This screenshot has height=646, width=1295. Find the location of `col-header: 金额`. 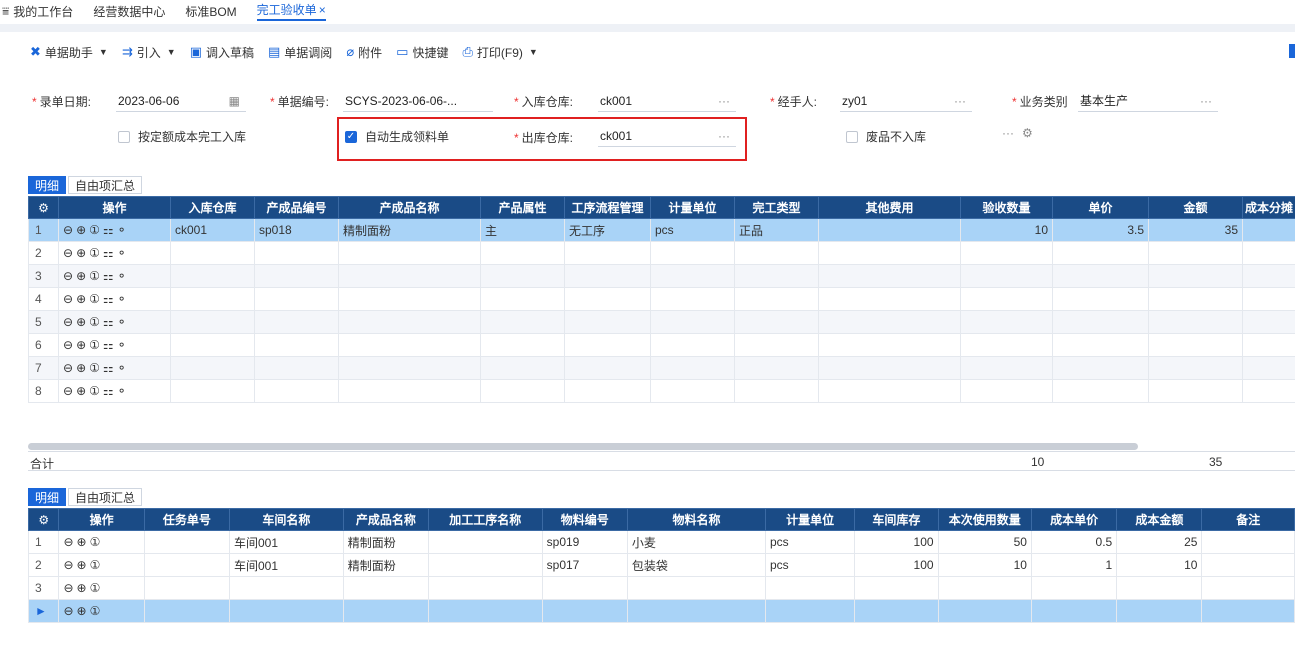

col-header: 金额 is located at coordinates (1195, 207).